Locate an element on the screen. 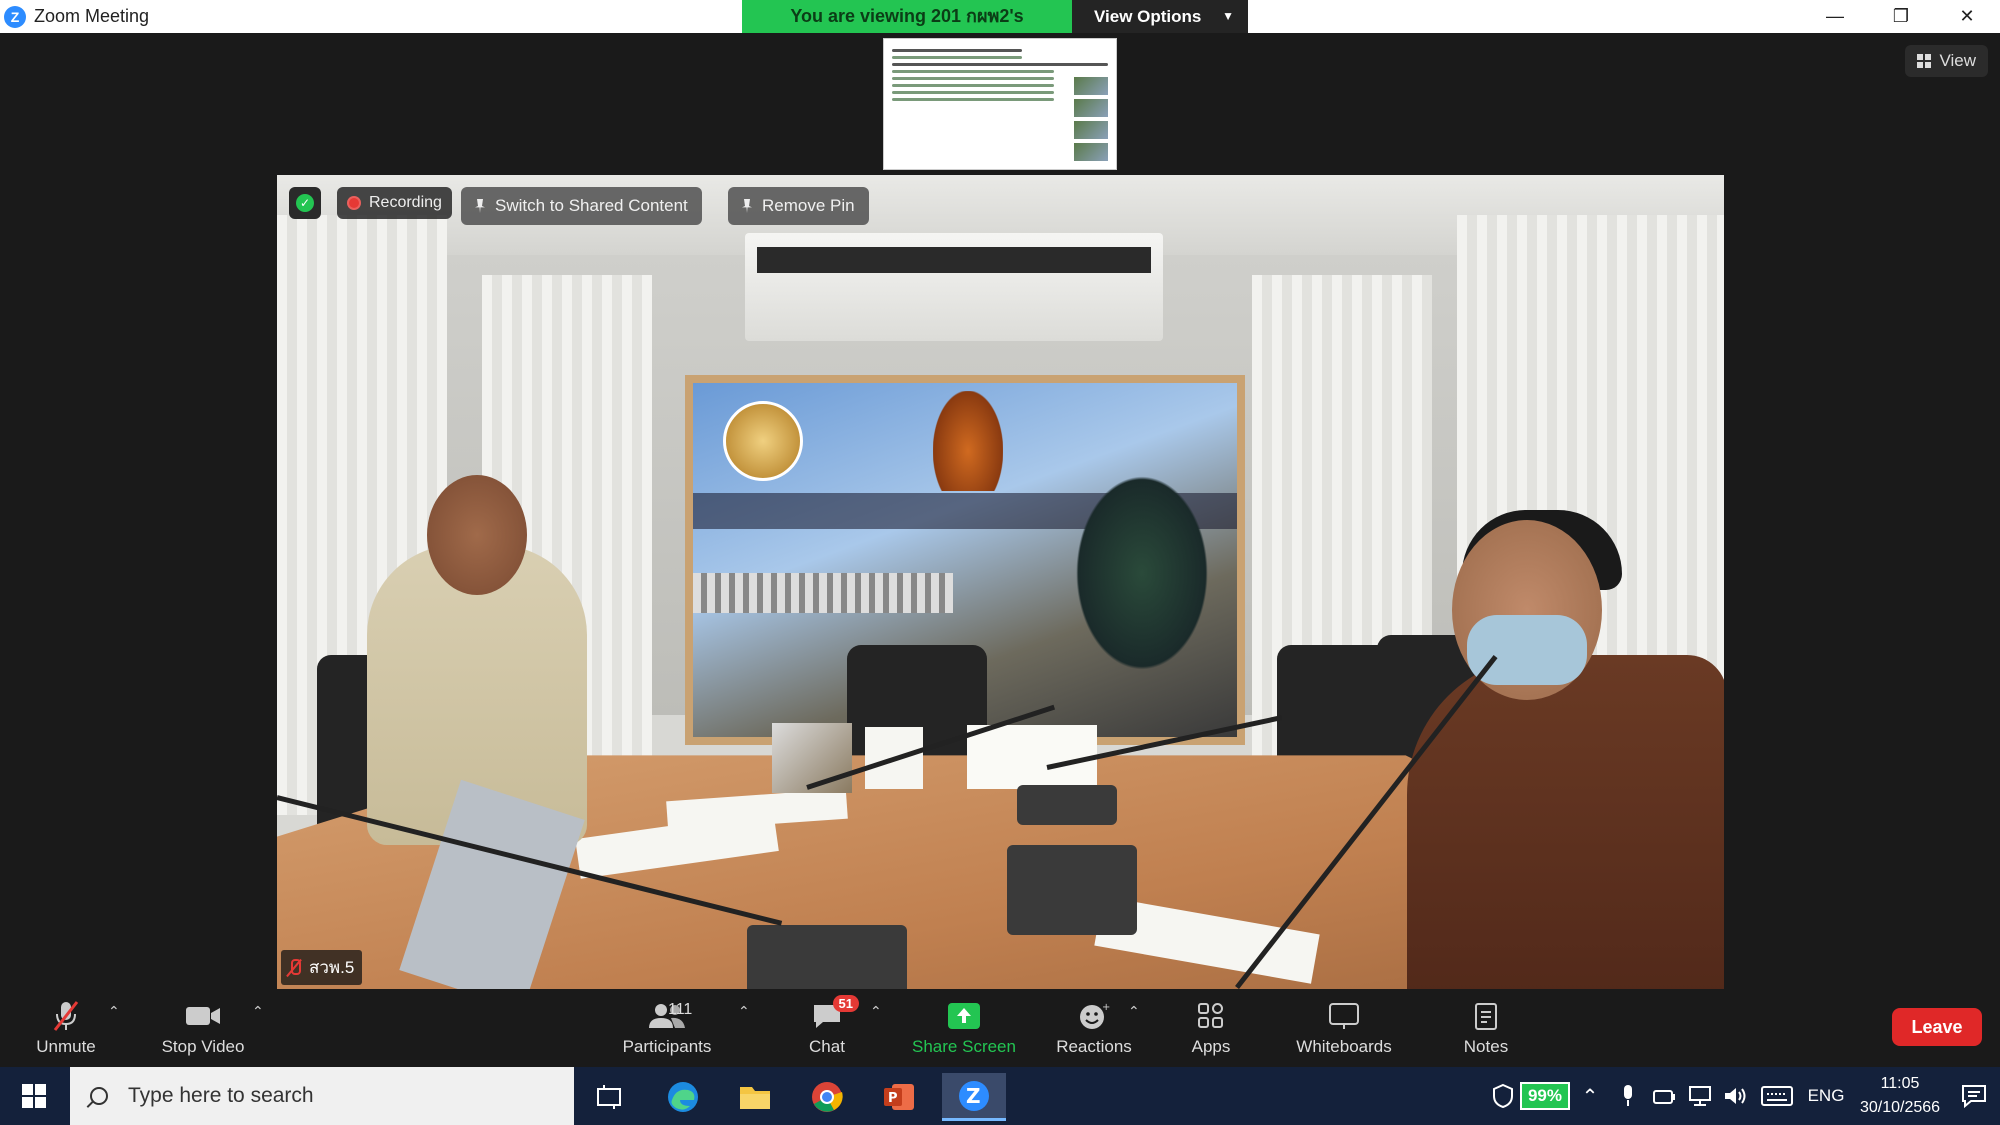 Image resolution: width=2000 pixels, height=1125 pixels. zoom-app-icon: Z is located at coordinates (974, 1097).